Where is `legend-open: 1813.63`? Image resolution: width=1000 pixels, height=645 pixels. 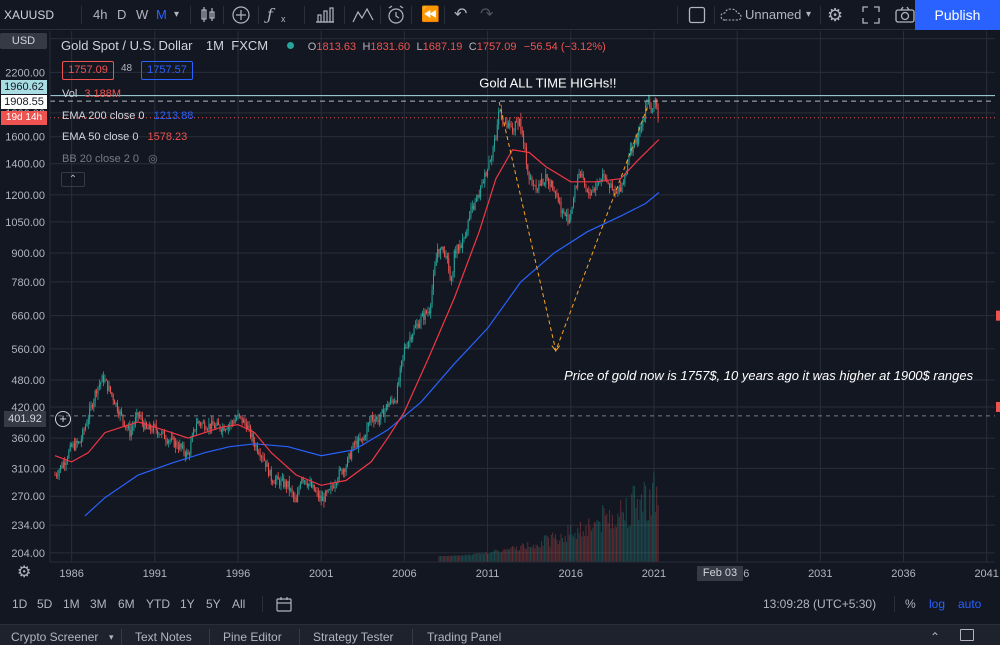
legend-open: 1813.63 is located at coordinates (336, 47).